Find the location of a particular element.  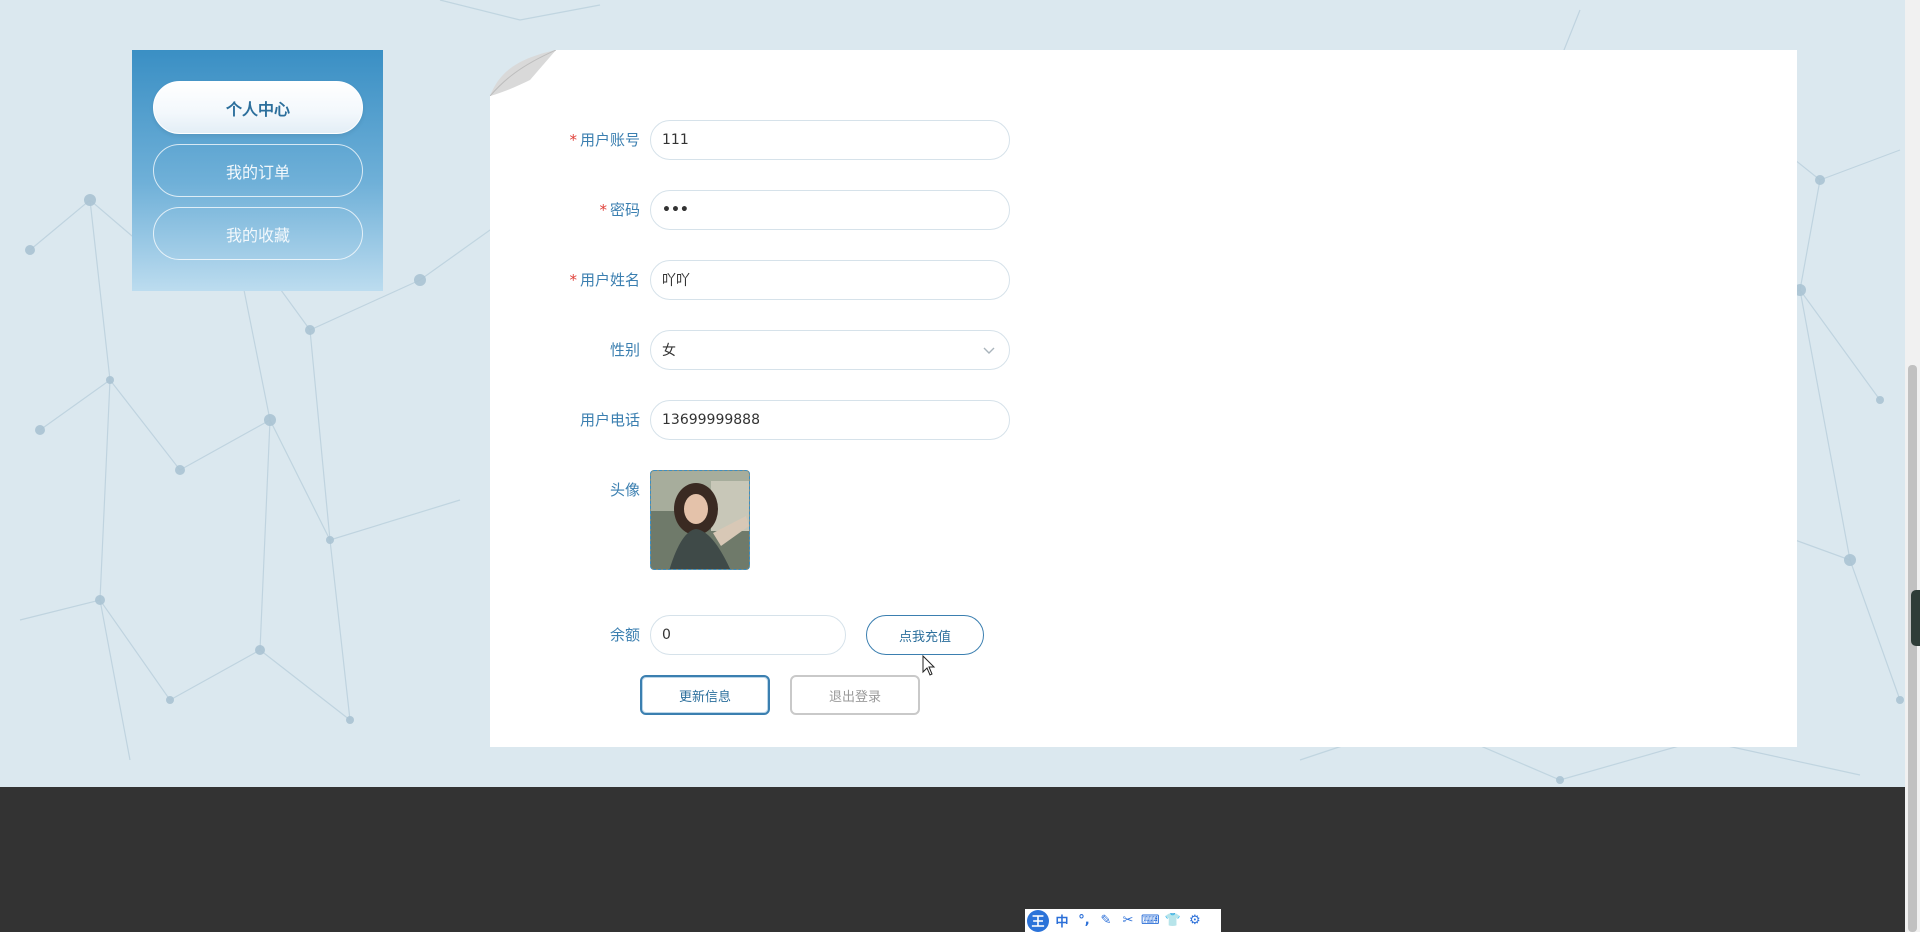

menu-item-label: 我的订单 is located at coordinates (257, 172).